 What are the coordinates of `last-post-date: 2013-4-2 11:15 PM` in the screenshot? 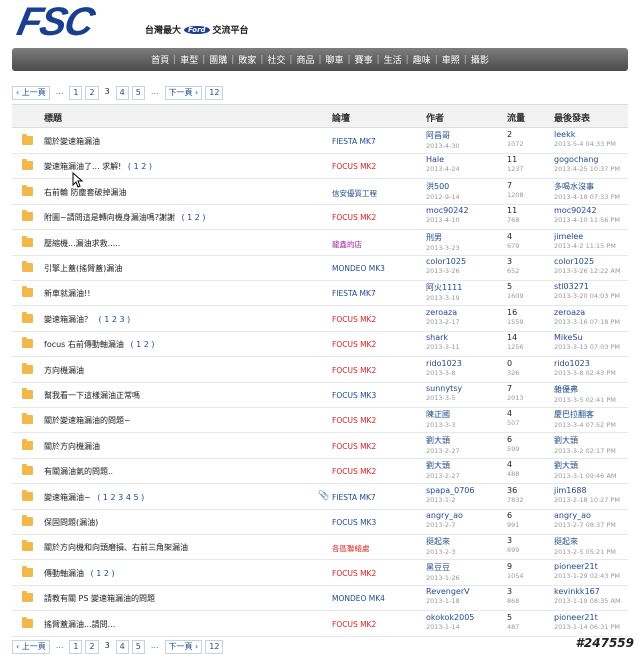 It's located at (585, 246).